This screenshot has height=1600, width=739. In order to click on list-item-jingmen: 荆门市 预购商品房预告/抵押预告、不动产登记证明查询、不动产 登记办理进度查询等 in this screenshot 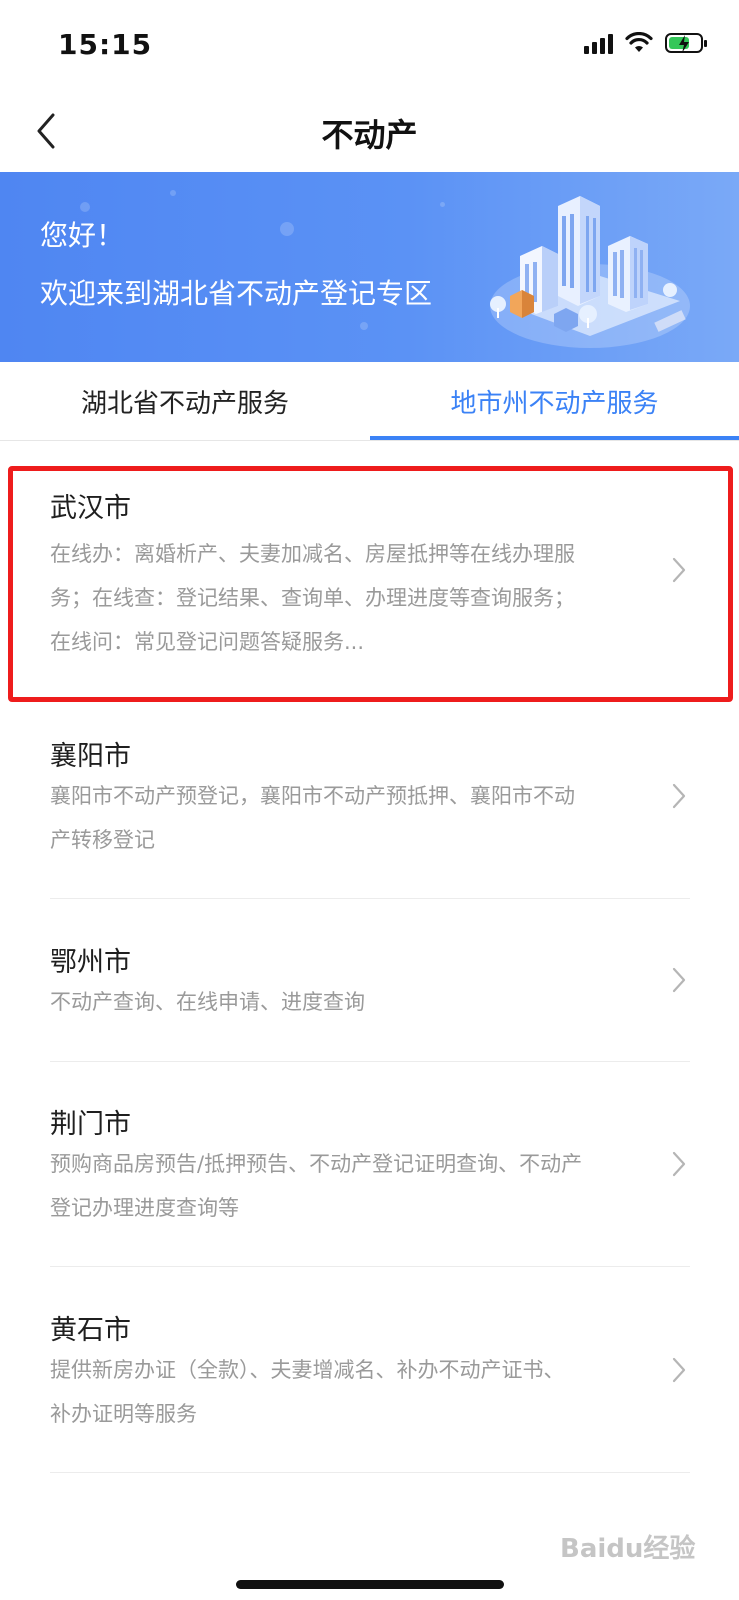, I will do `click(369, 1172)`.